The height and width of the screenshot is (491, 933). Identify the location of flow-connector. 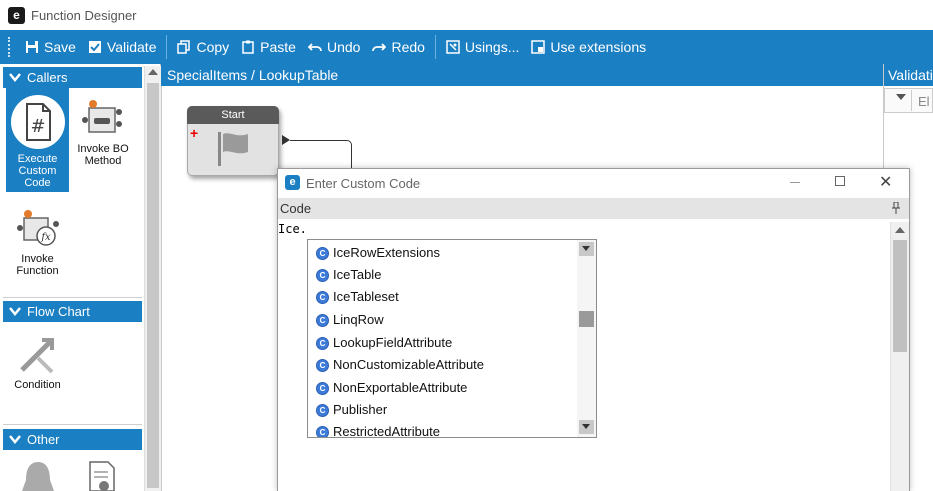
(321, 155).